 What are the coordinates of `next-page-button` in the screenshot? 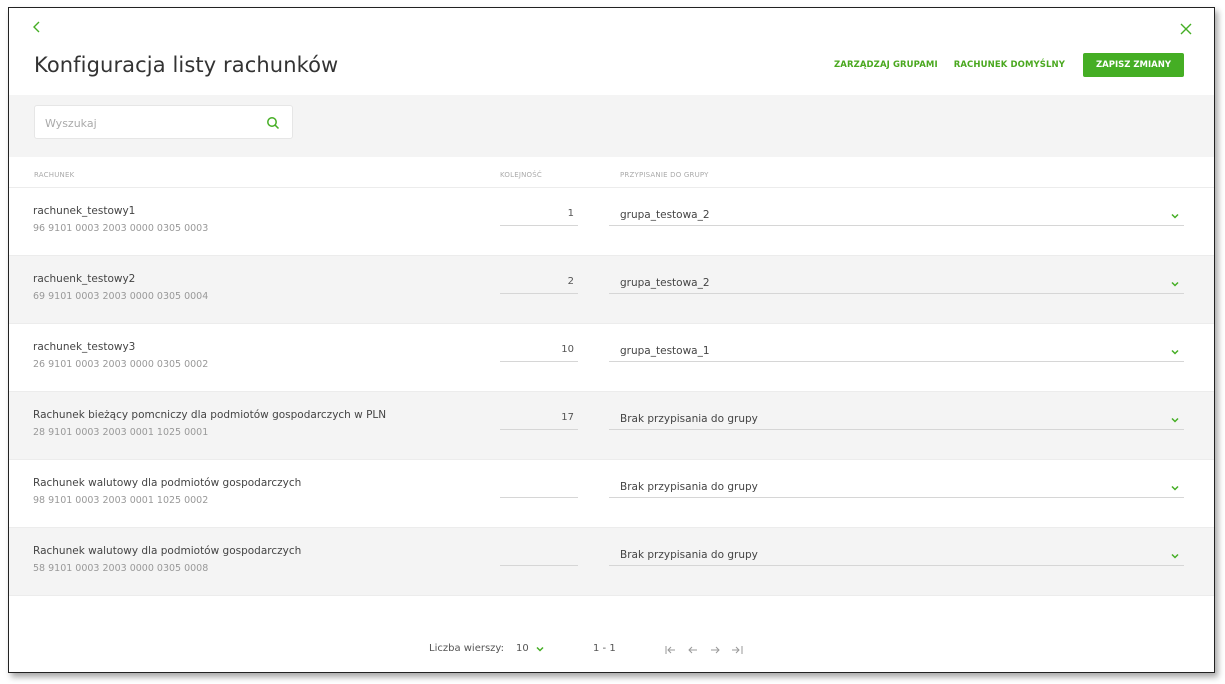 It's located at (715, 650).